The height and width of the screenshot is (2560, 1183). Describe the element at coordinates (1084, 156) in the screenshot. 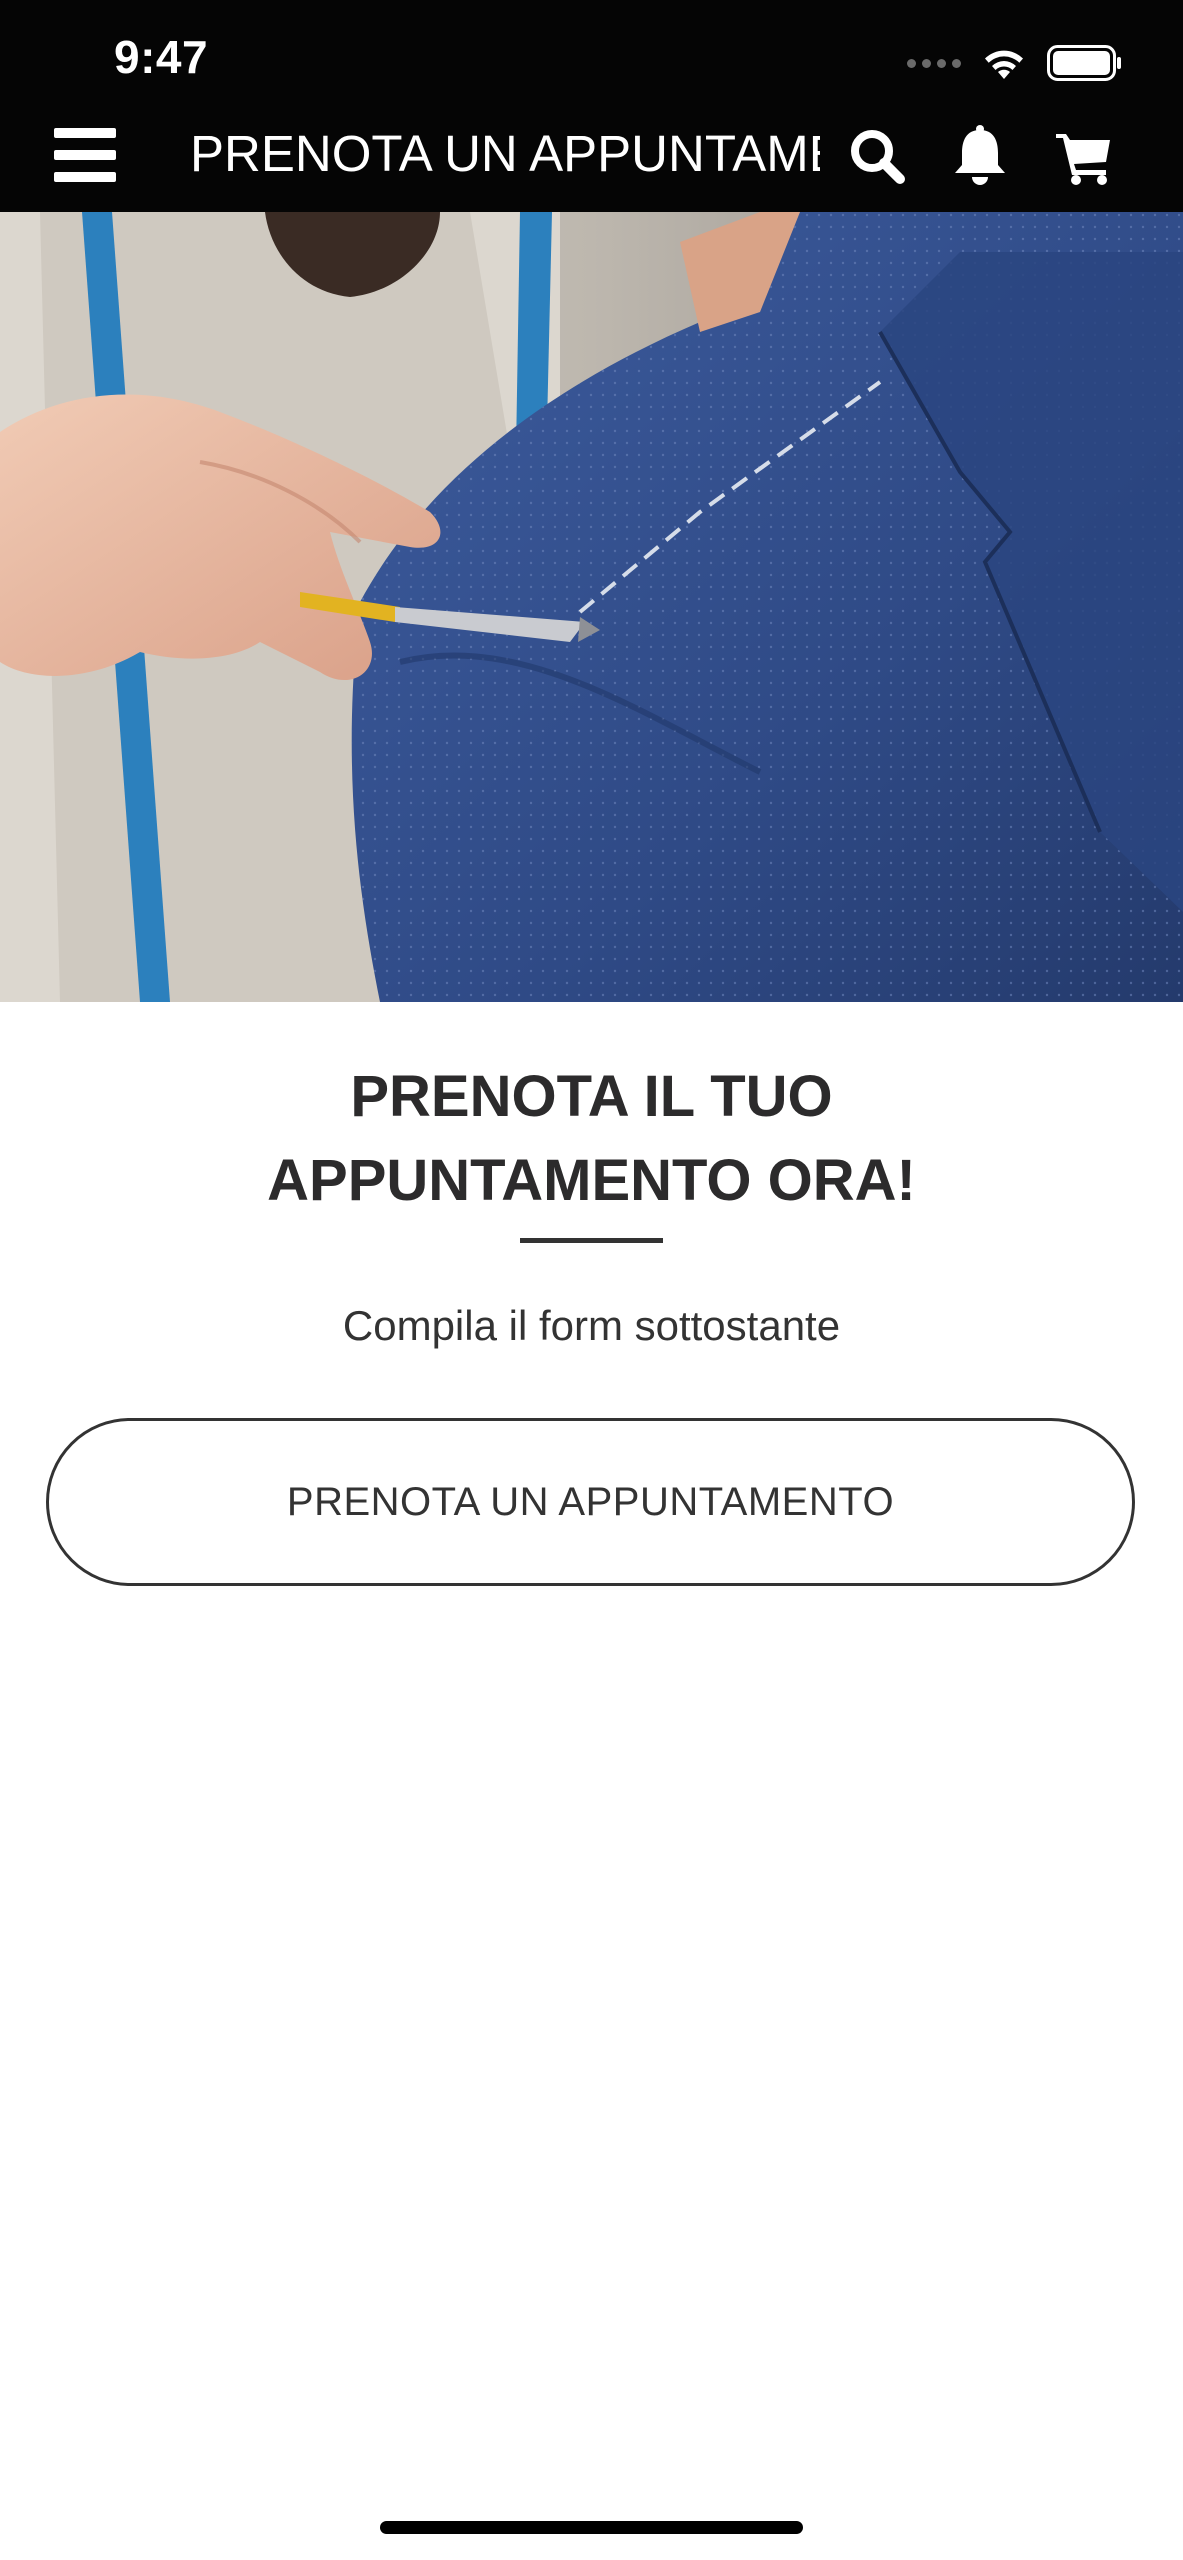

I see `cart-icon` at that location.